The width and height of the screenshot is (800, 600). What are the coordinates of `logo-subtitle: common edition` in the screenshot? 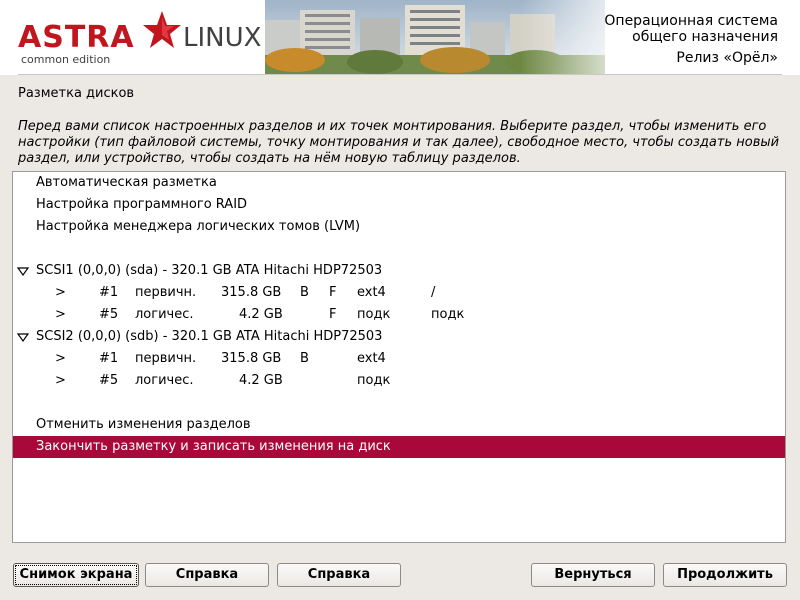 It's located at (66, 59).